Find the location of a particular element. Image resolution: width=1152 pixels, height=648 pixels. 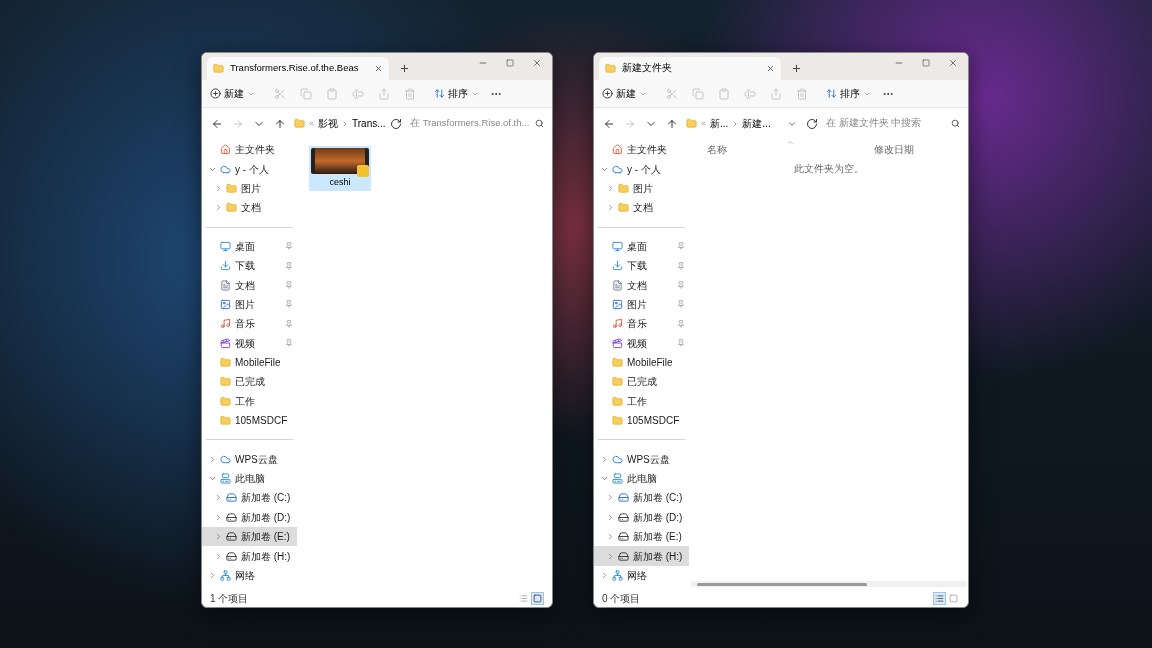

tab: Transformers.Rise.of.the.Beas is located at coordinates (298, 68).